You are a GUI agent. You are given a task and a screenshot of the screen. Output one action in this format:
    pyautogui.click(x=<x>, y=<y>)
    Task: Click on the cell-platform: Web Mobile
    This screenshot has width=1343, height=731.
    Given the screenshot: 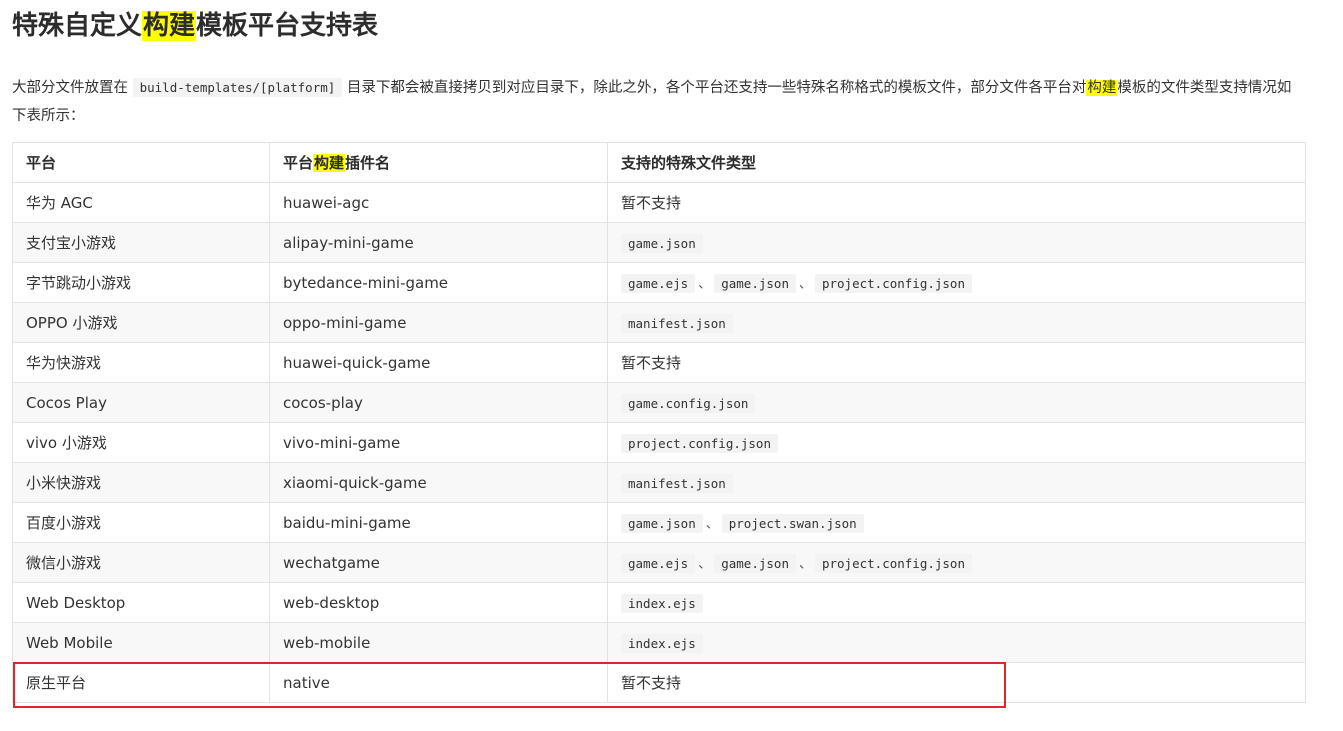 What is the action you would take?
    pyautogui.click(x=141, y=642)
    